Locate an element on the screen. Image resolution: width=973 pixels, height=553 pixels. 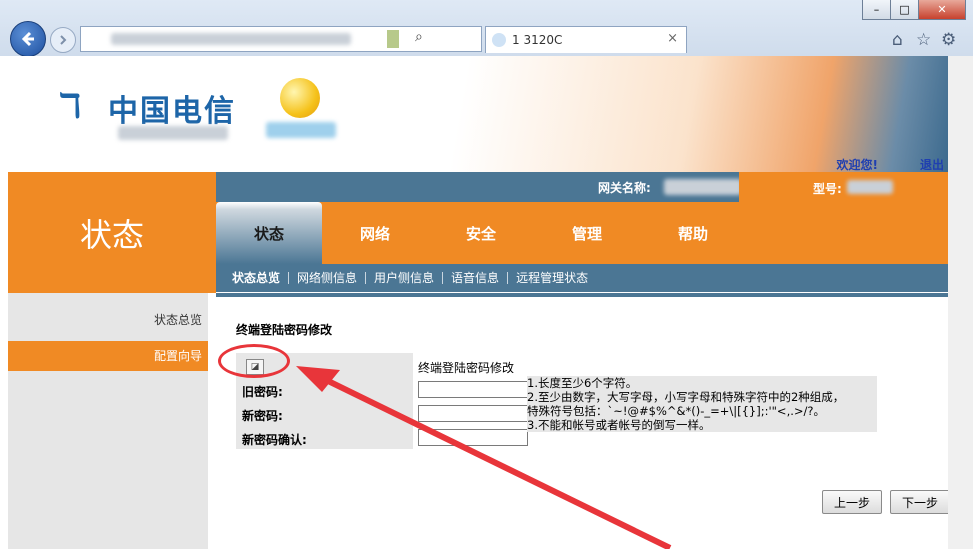
forward-button is located at coordinates (63, 40).